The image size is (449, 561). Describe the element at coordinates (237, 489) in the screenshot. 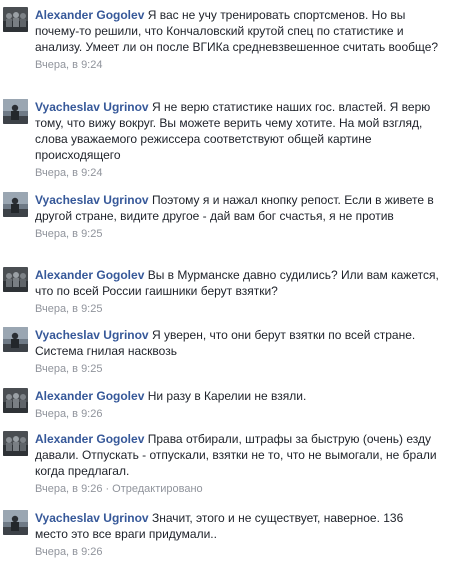

I see `comment-meta: Вчера, в 9:26 · Отредактировано` at that location.